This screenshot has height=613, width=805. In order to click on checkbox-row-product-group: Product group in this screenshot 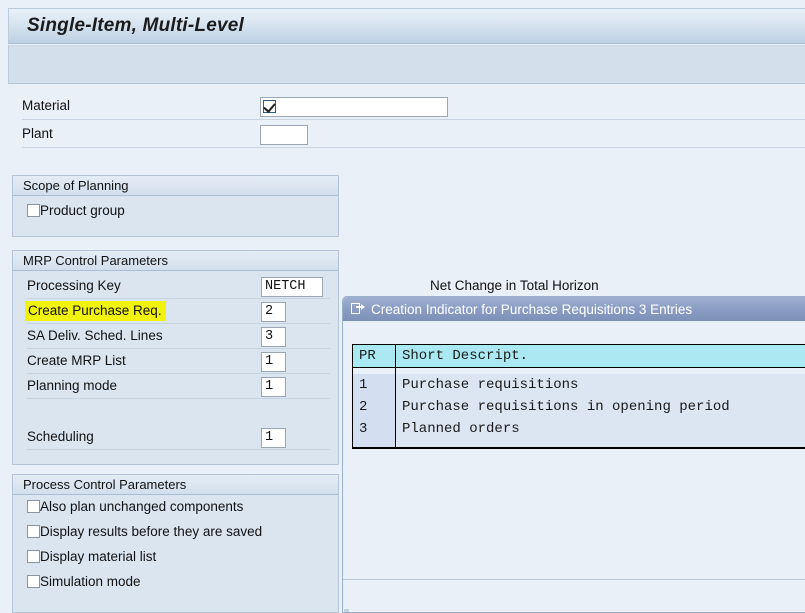, I will do `click(175, 211)`.